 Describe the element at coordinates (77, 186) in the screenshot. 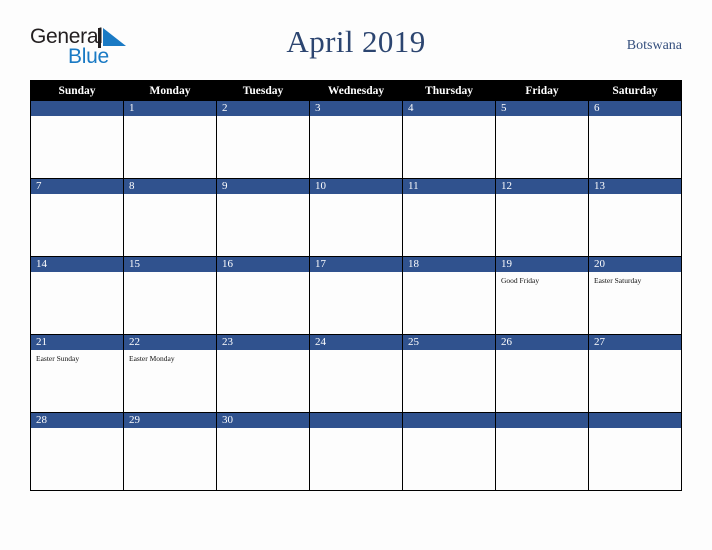

I see `day-number: 7` at that location.